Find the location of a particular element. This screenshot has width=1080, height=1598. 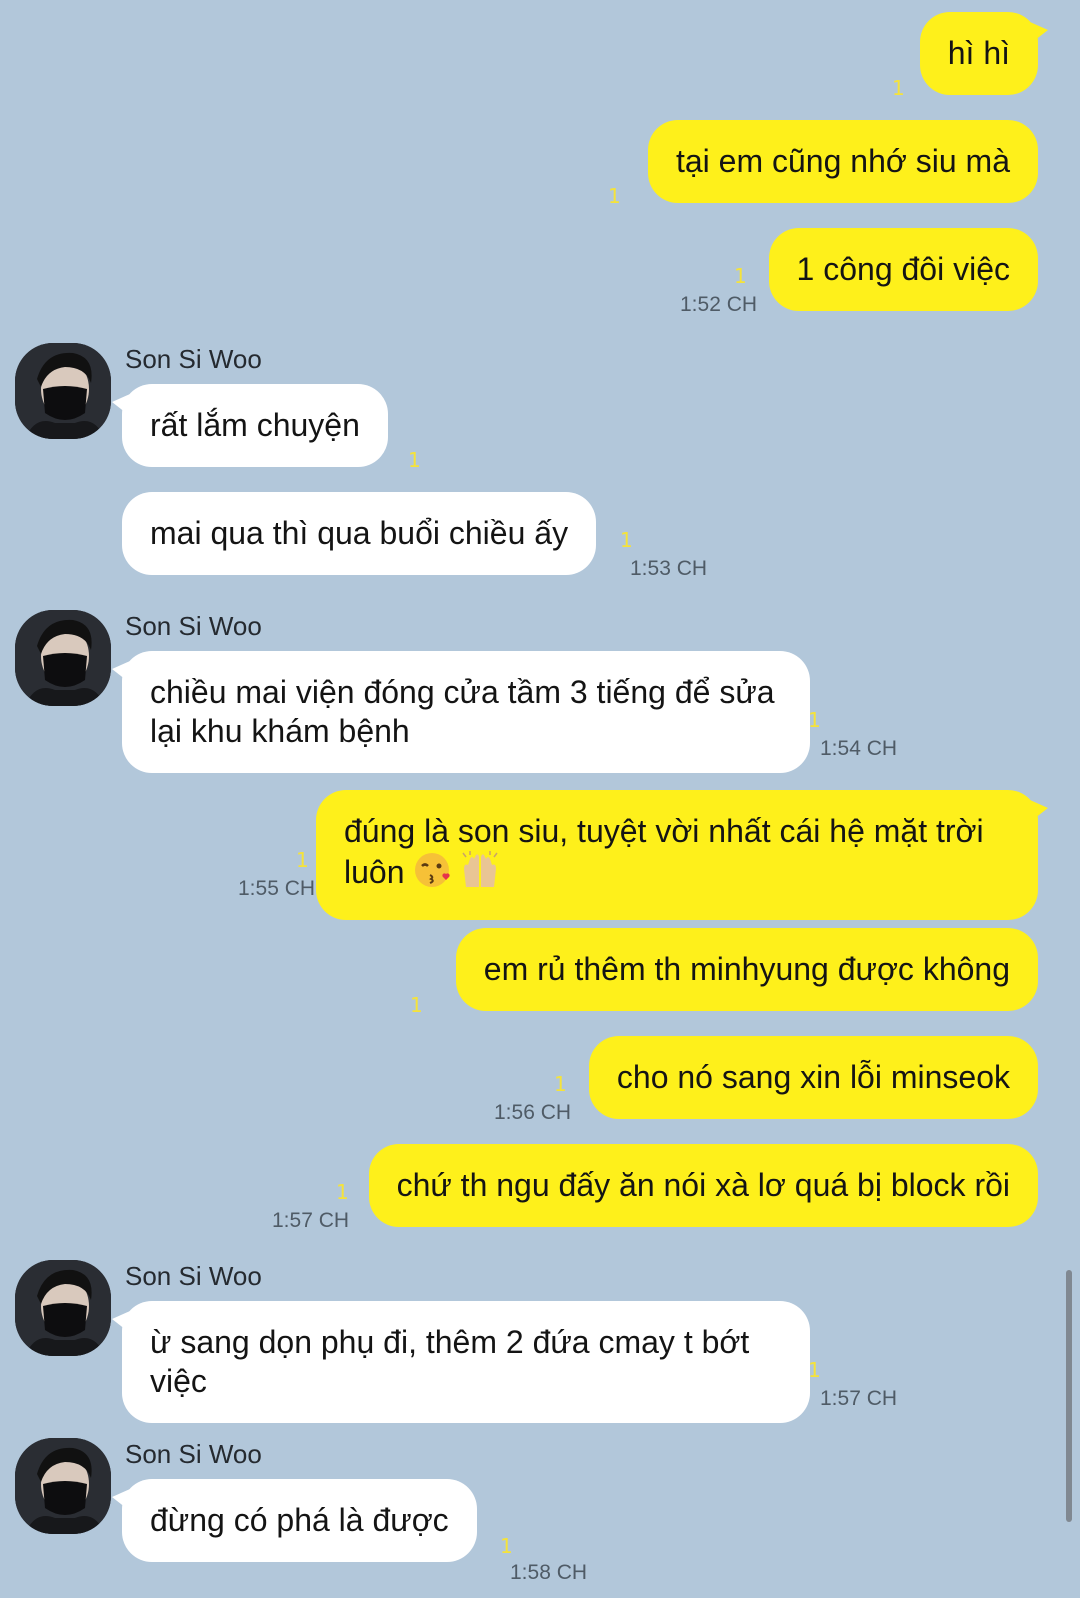

raising-hands-emoji-icon is located at coordinates (480, 874).